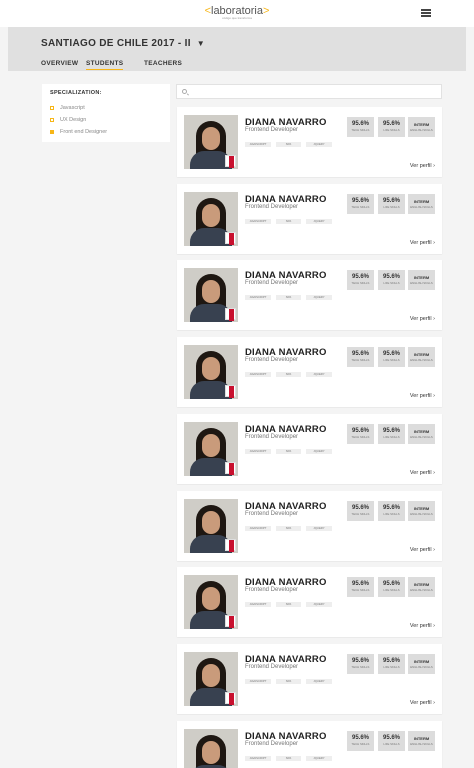 The width and height of the screenshot is (474, 768). Describe the element at coordinates (59, 65) in the screenshot. I see `tab-overview: OVERVIEW` at that location.